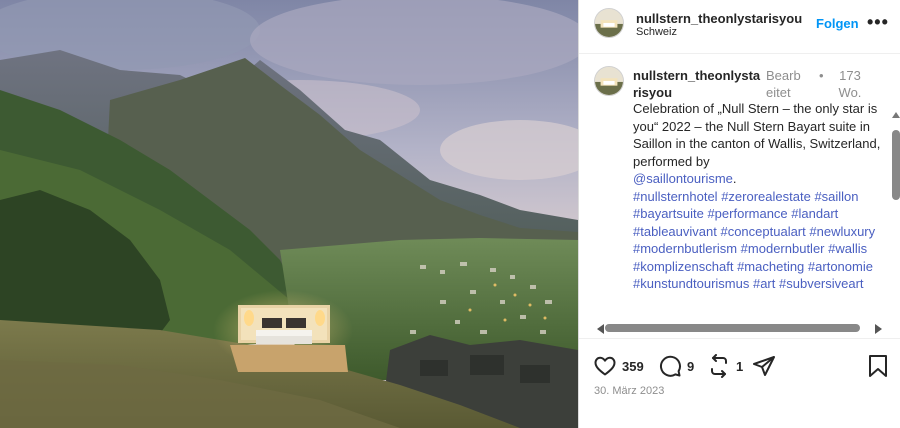 The image size is (900, 428). Describe the element at coordinates (670, 366) in the screenshot. I see `comment-icon` at that location.